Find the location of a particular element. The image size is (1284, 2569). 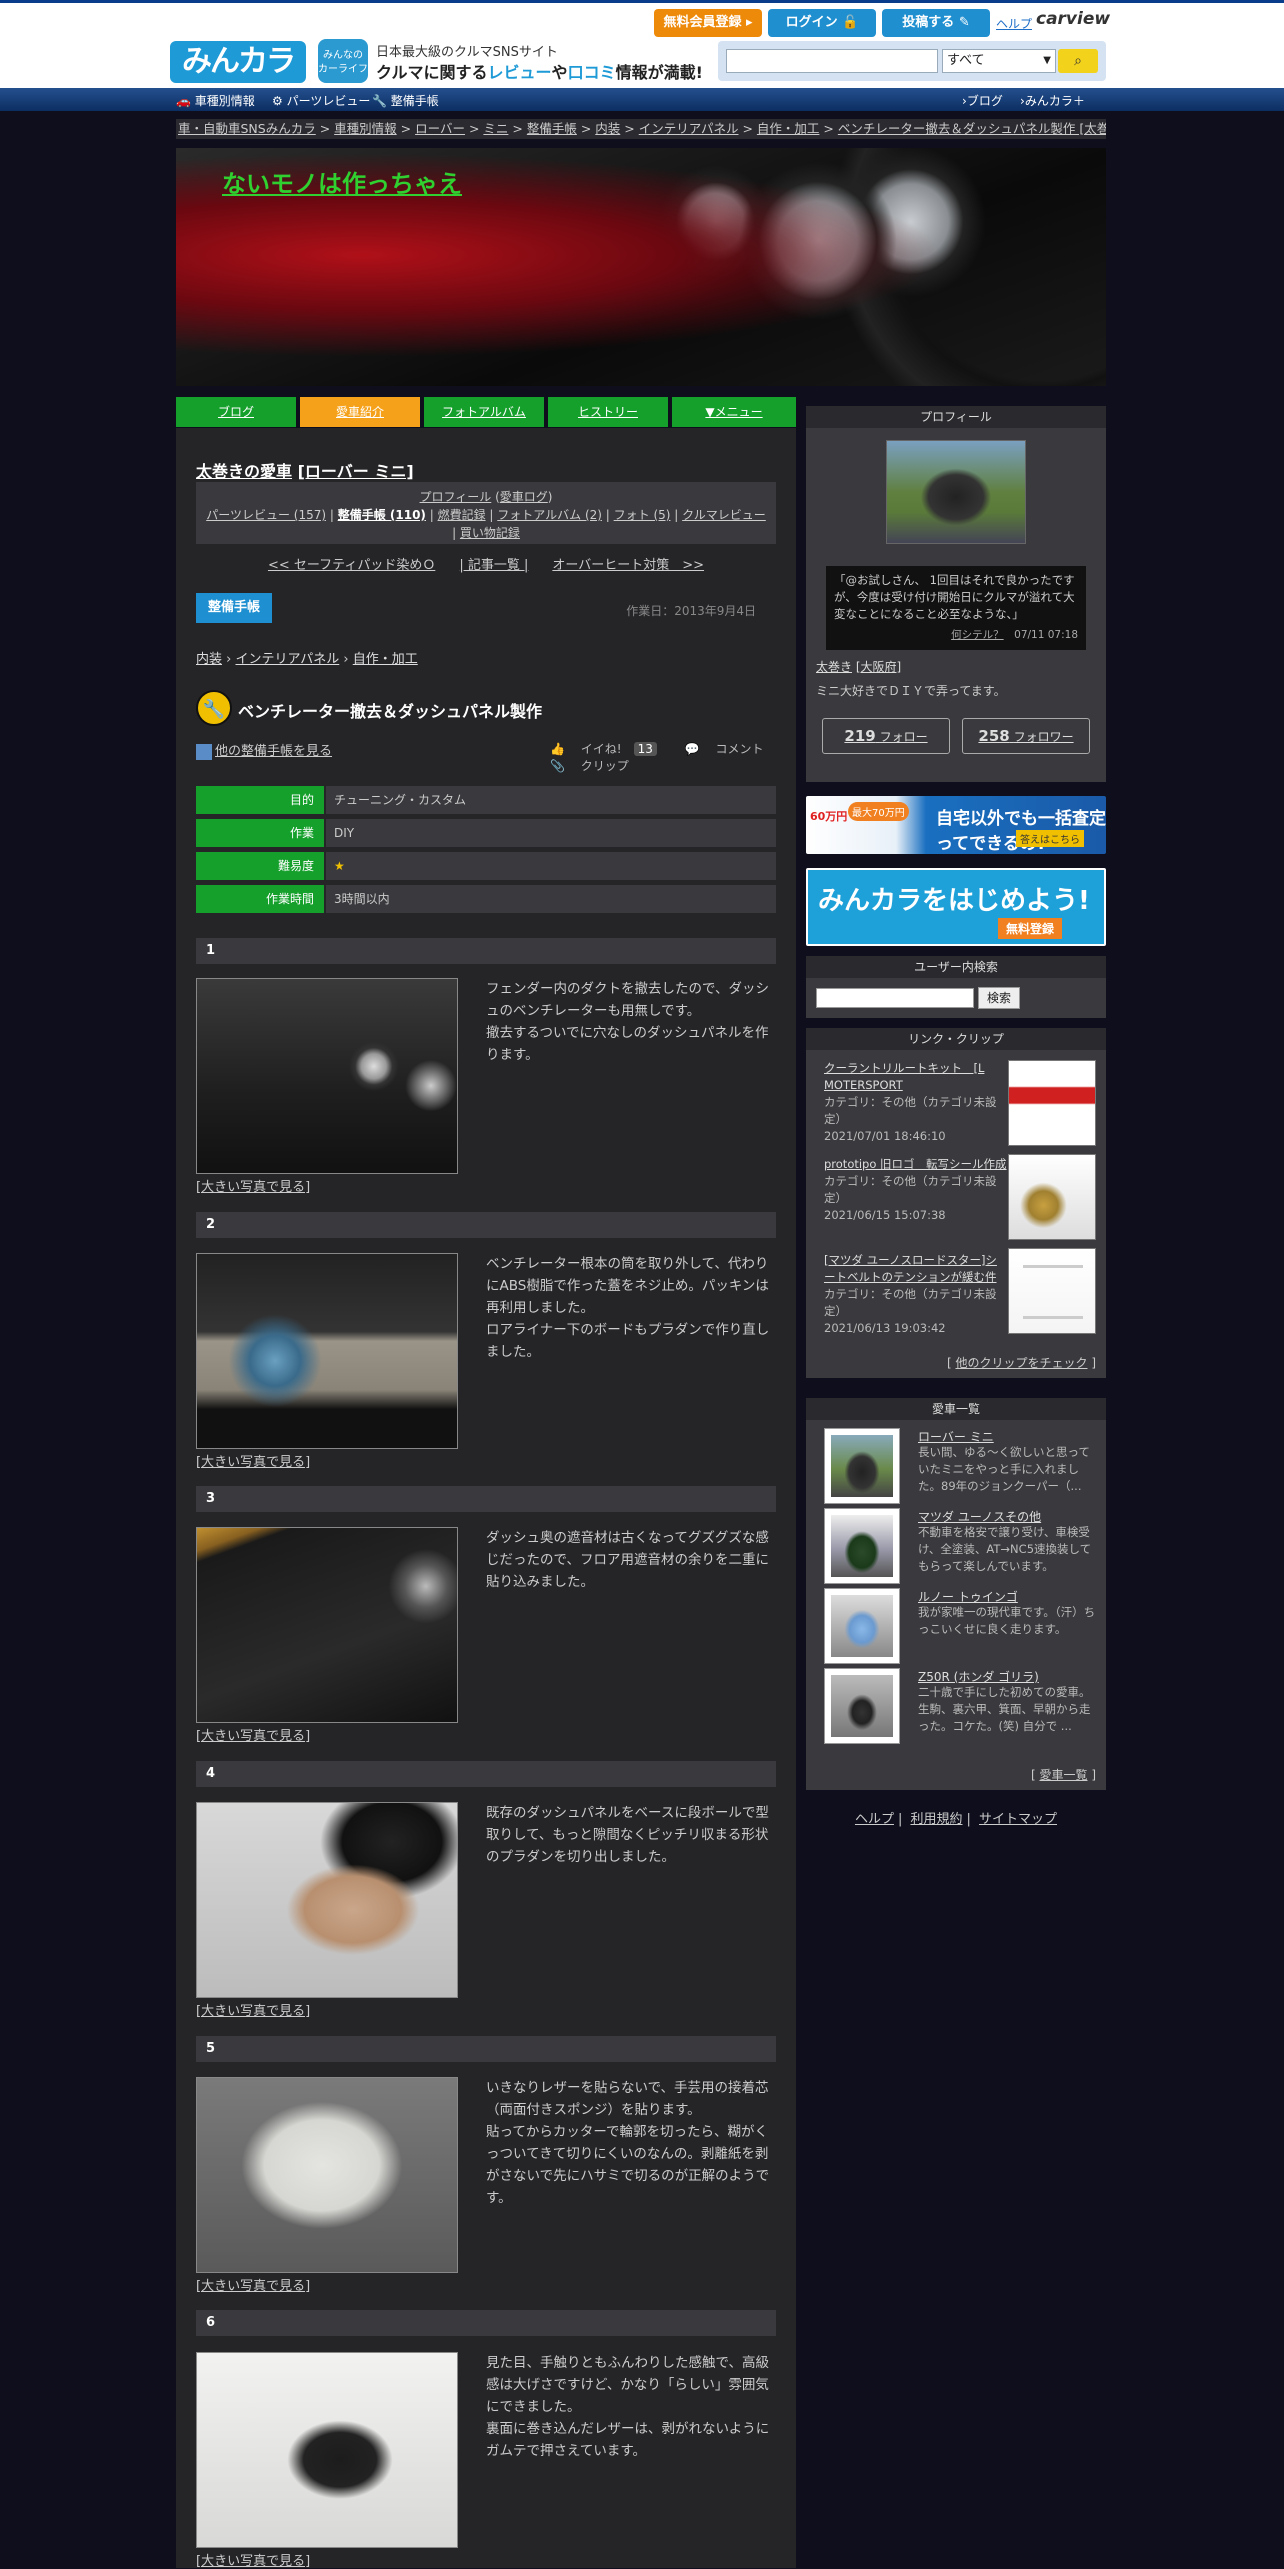

tab-history: ヒストリー is located at coordinates (608, 412).